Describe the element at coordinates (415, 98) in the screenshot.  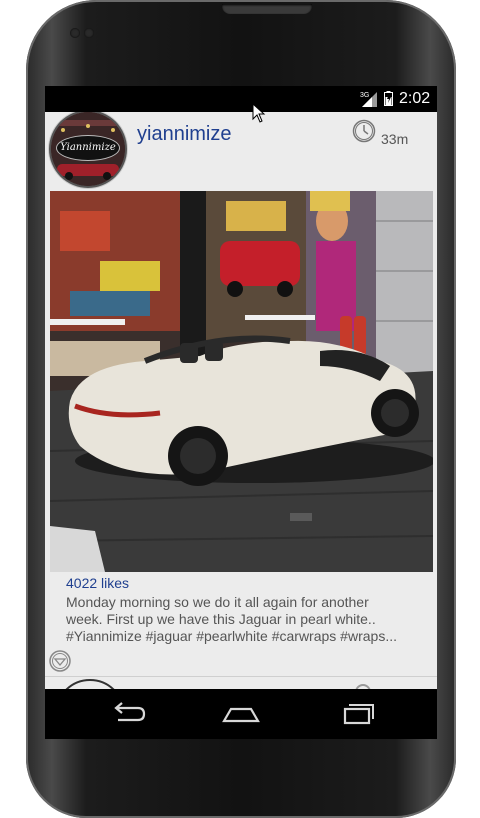
I see `status-time: 2:02` at that location.